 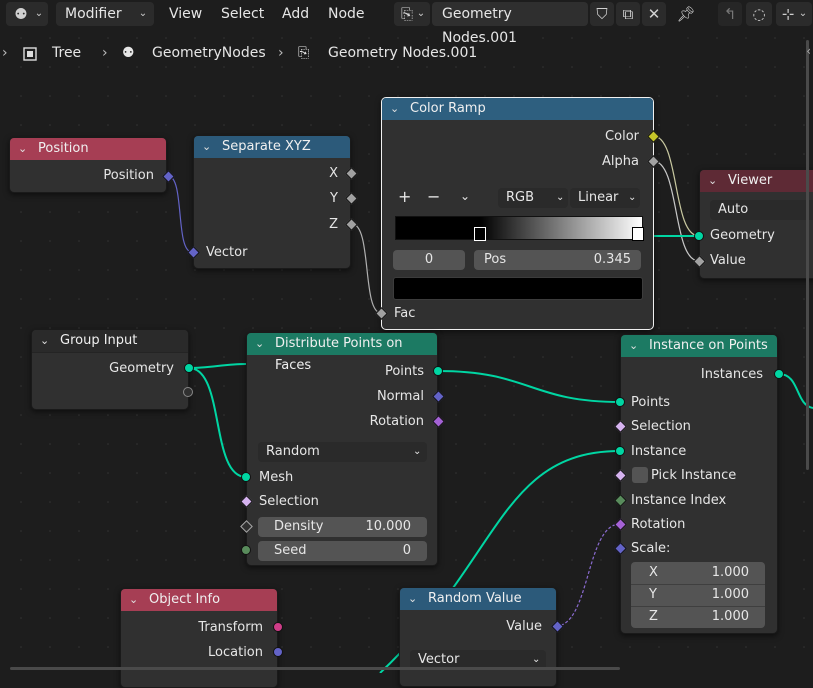 What do you see at coordinates (518, 288) in the screenshot?
I see `stop-color-swatch` at bounding box center [518, 288].